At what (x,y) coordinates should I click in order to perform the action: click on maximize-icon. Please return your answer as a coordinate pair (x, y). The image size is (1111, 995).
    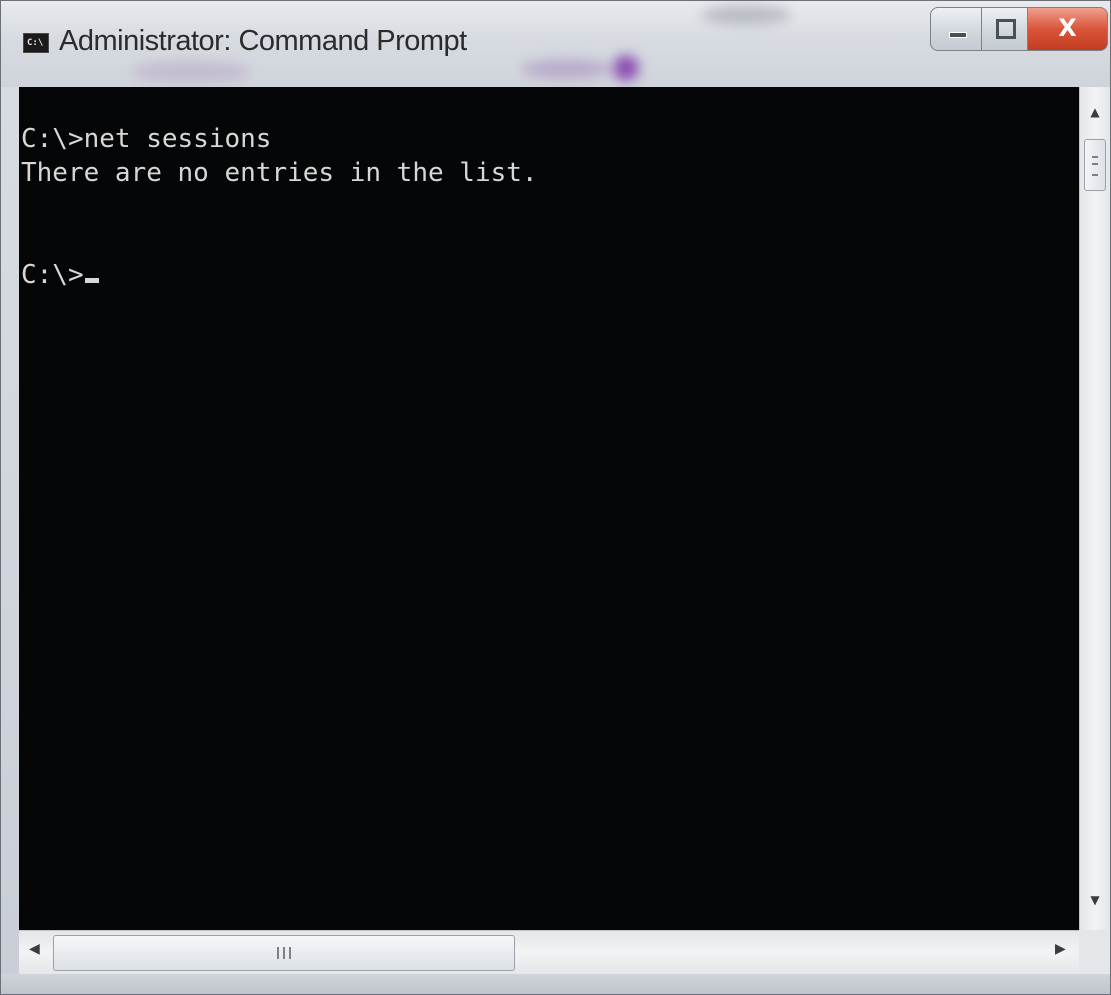
    Looking at the image, I should click on (1006, 29).